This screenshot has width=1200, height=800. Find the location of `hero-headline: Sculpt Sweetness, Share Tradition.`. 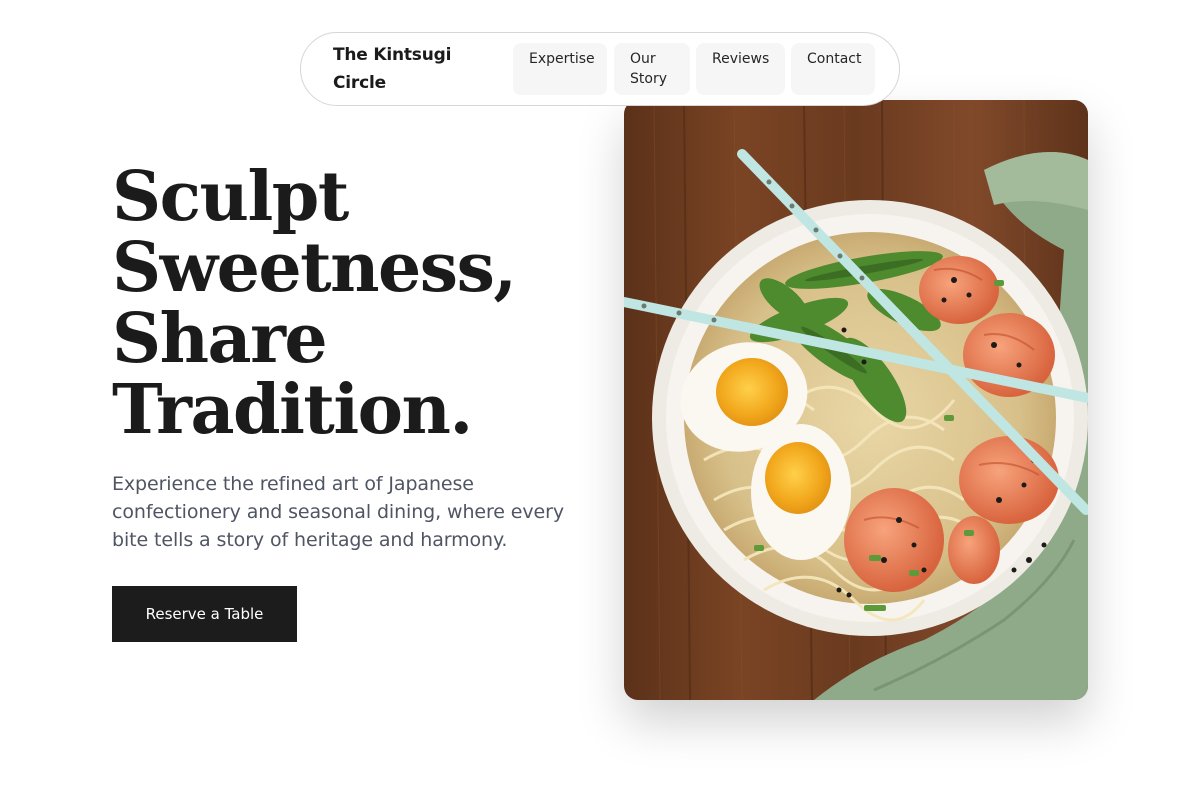

hero-headline: Sculpt Sweetness, Share Tradition. is located at coordinates (362, 304).